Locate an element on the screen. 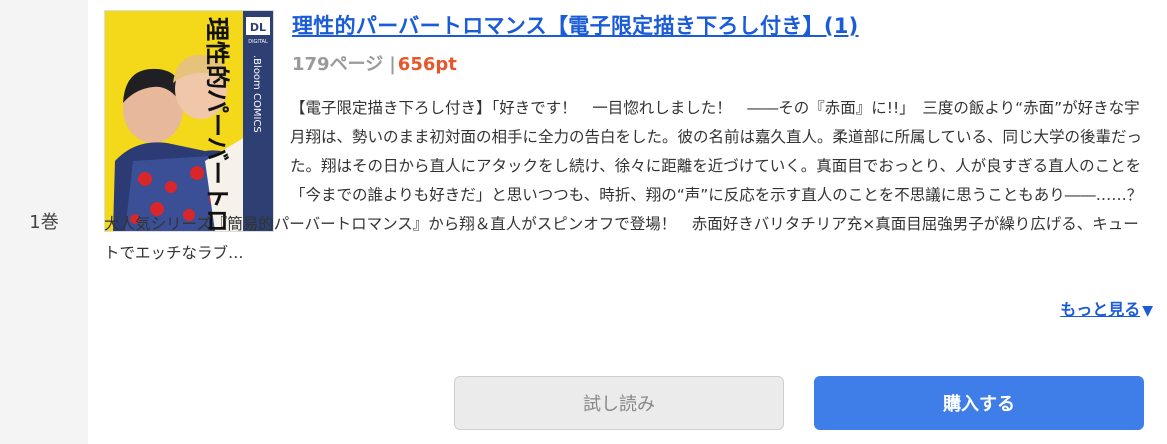 The width and height of the screenshot is (1167, 444). book-price: 656pt is located at coordinates (427, 64).